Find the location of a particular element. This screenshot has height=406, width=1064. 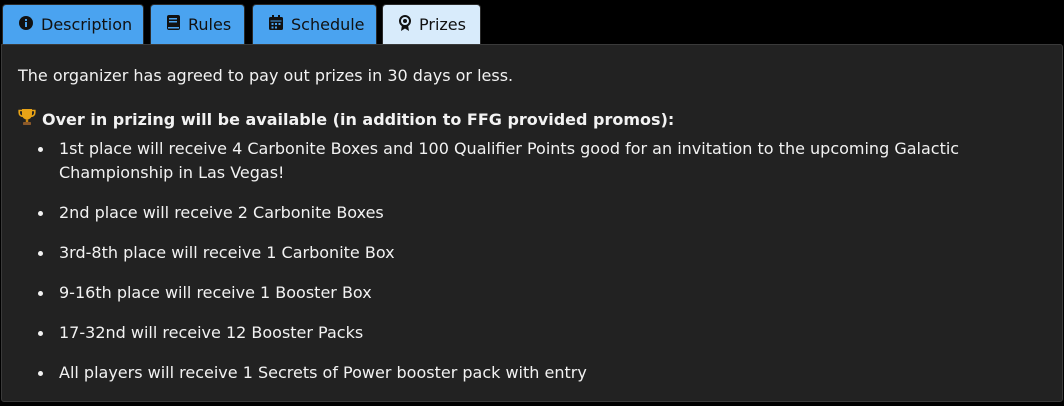

tab-schedule: Schedule is located at coordinates (314, 24).